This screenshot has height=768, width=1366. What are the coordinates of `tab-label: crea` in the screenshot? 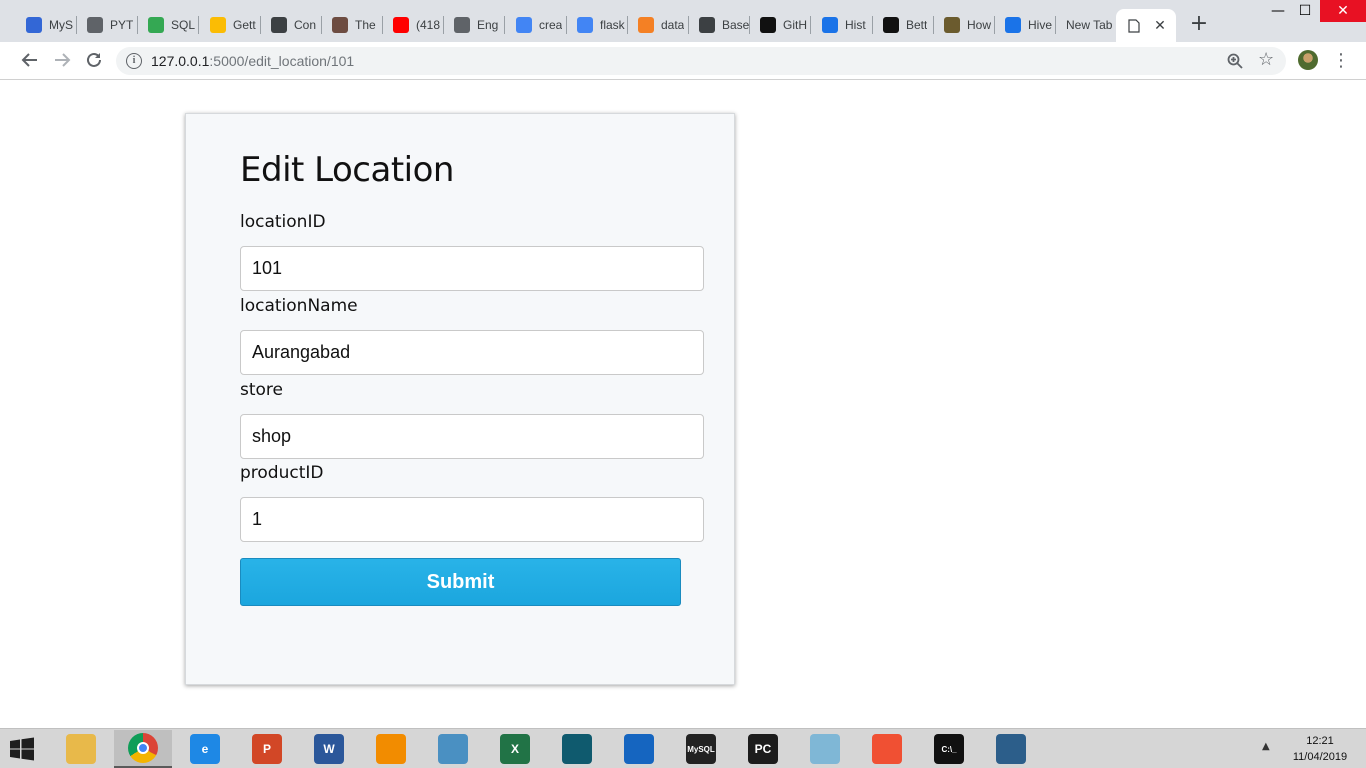 It's located at (551, 25).